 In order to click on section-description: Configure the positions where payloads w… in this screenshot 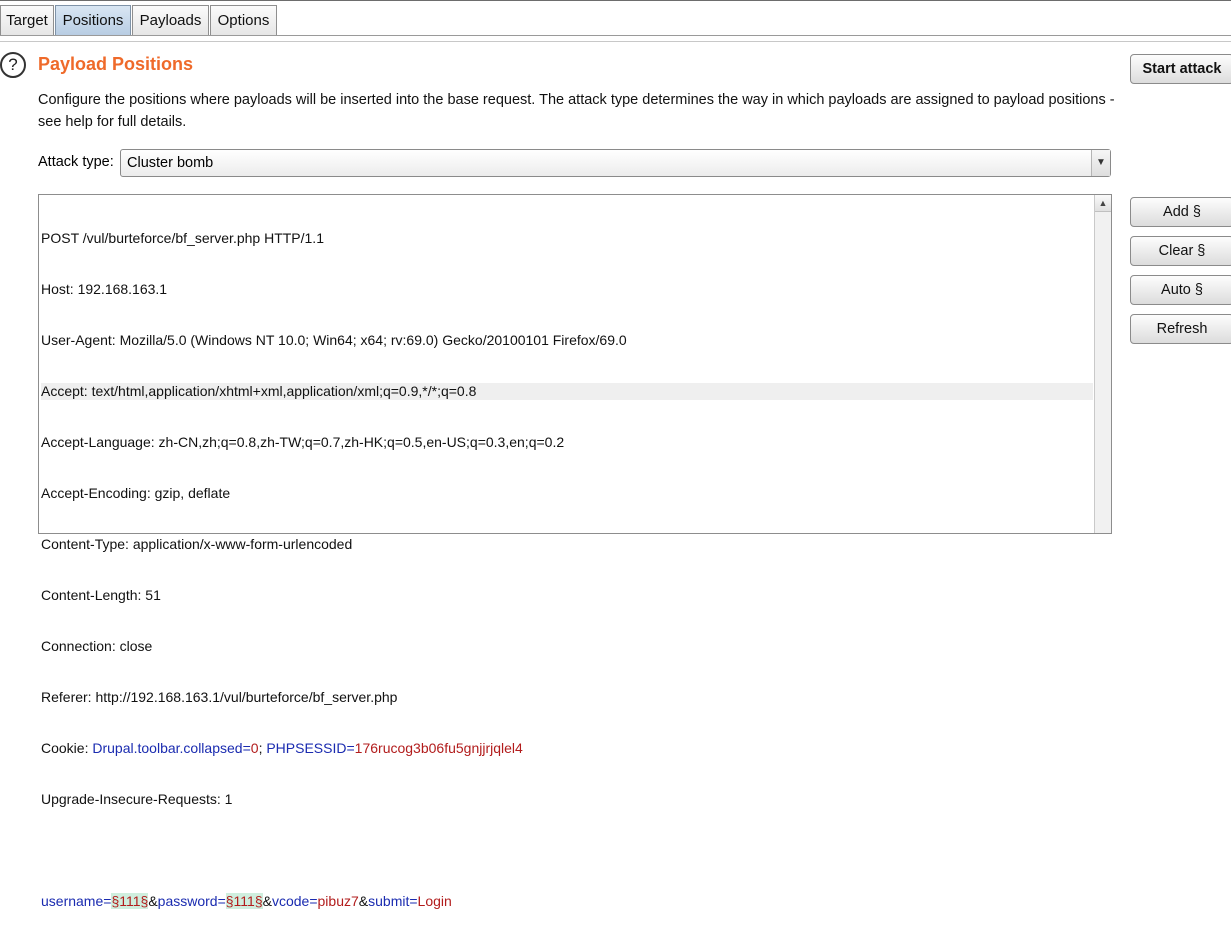, I will do `click(576, 111)`.